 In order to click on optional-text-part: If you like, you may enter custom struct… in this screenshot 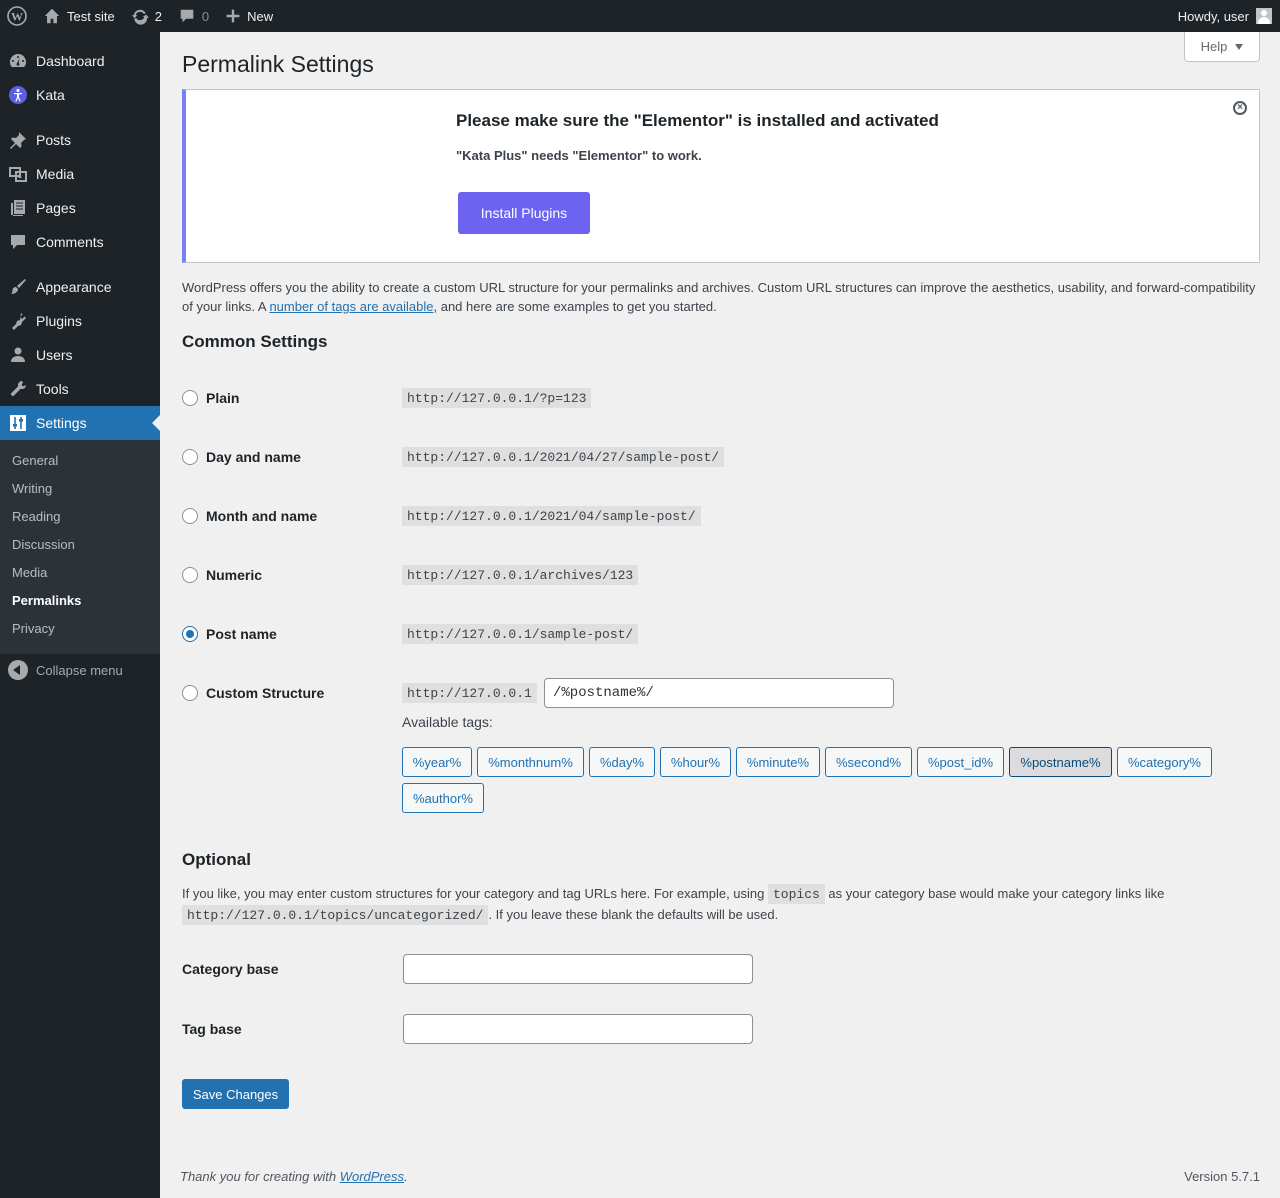, I will do `click(475, 893)`.